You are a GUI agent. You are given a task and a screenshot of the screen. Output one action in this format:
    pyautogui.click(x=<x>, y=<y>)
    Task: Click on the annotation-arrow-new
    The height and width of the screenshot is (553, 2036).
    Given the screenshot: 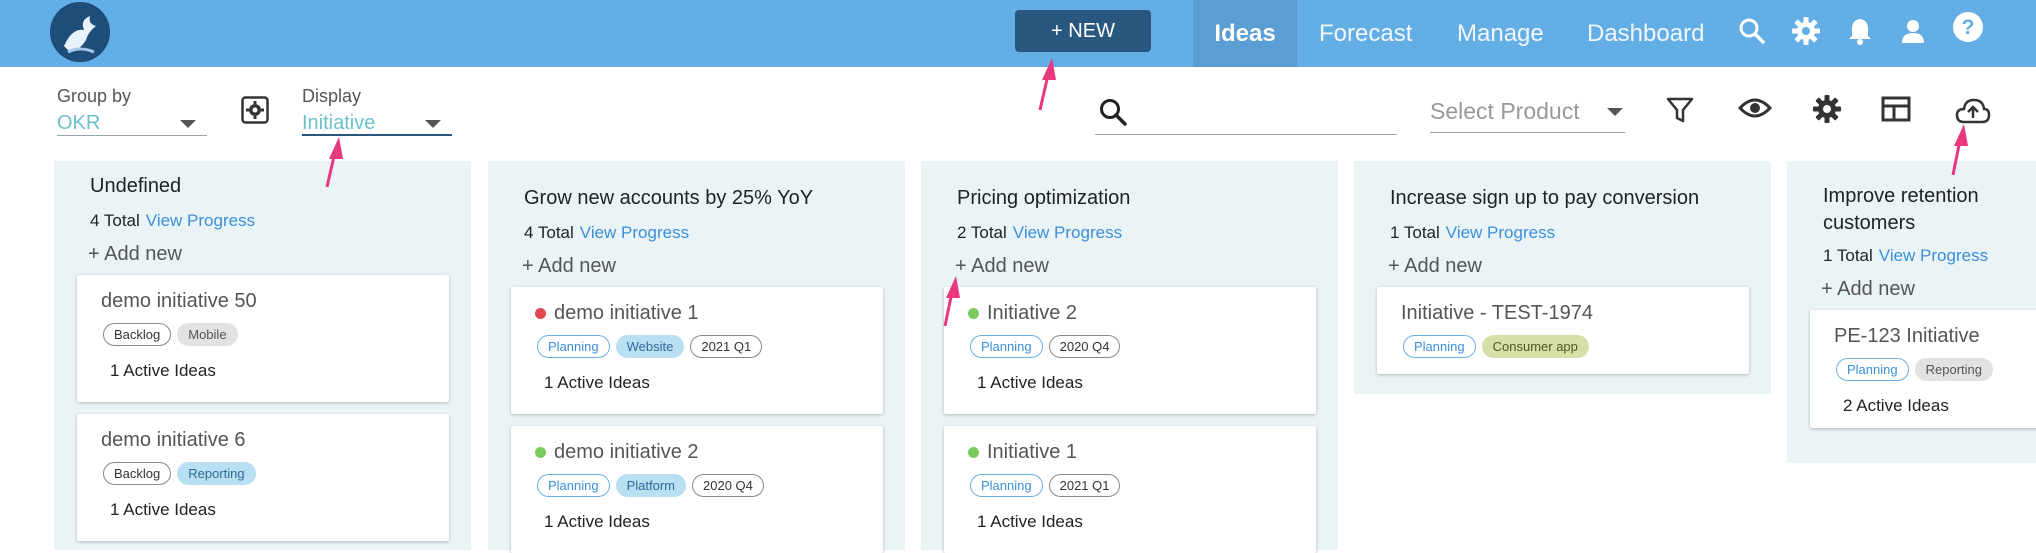 What is the action you would take?
    pyautogui.click(x=1044, y=92)
    